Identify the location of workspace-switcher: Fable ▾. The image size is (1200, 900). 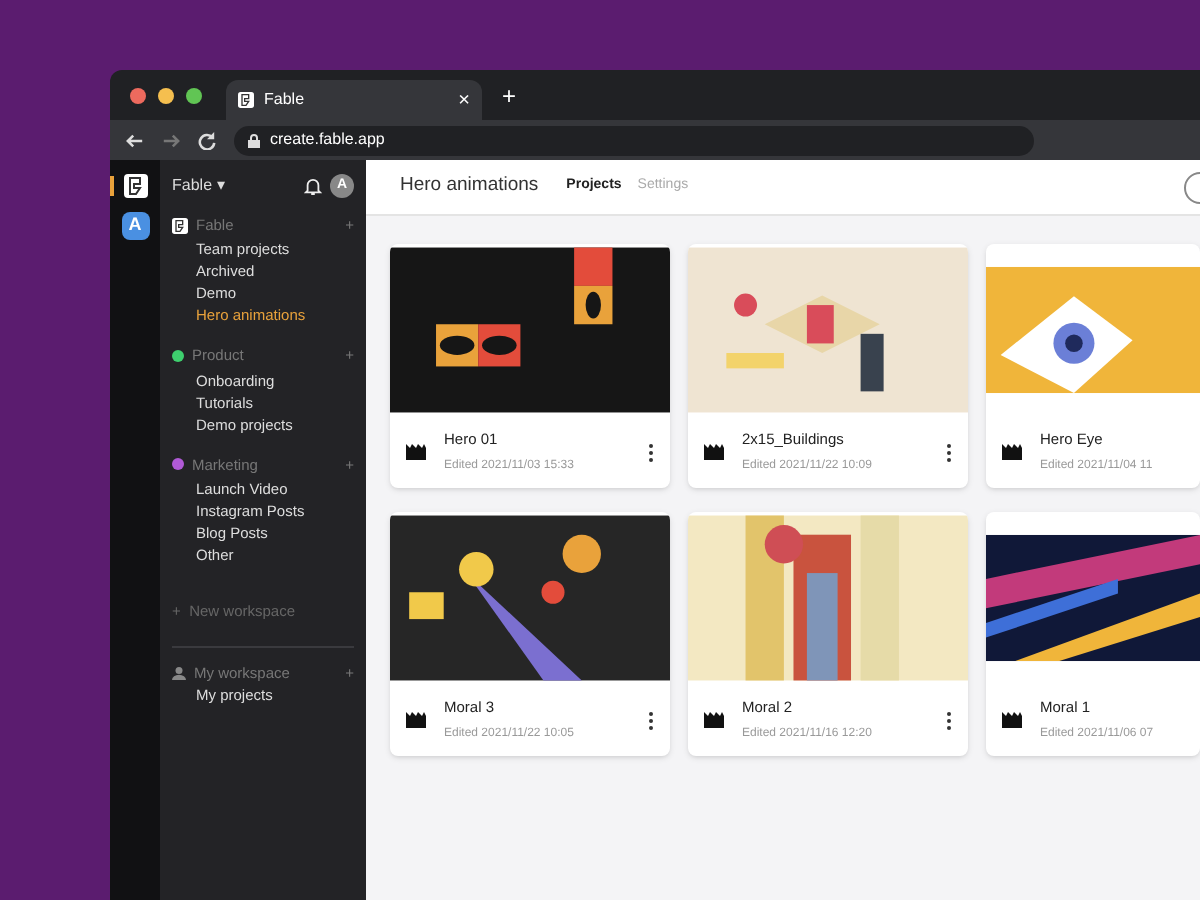
(238, 186).